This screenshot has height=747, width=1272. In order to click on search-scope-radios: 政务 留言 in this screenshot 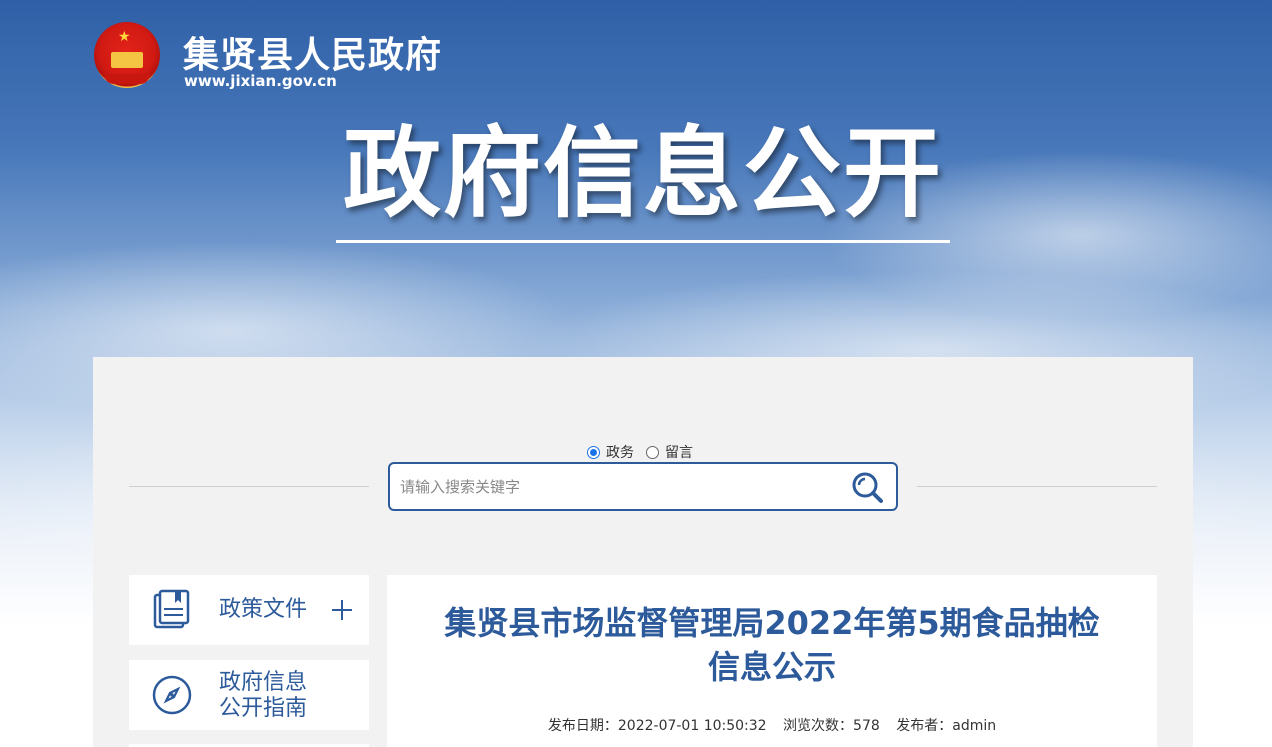, I will do `click(643, 452)`.